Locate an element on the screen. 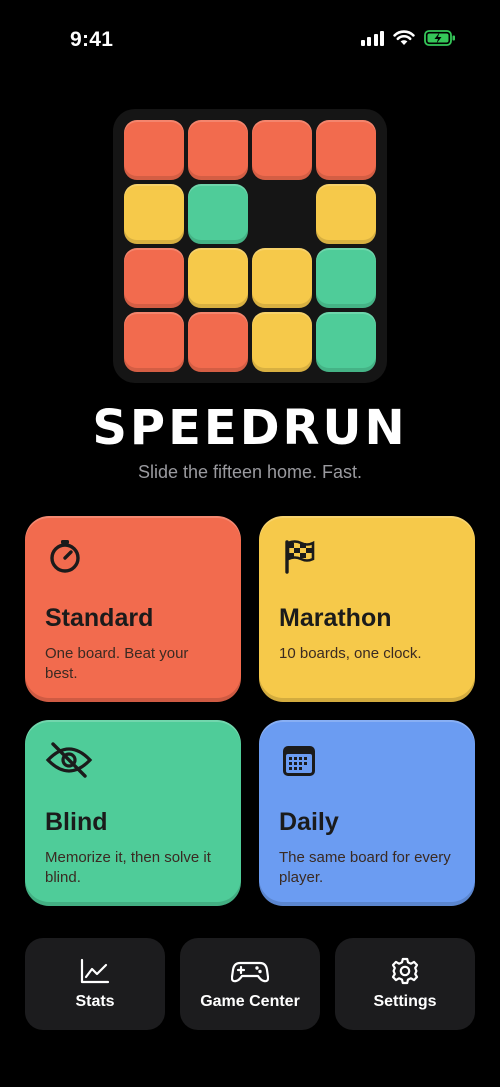 This screenshot has height=1087, width=500. mode-description: 10 boards, one clock. is located at coordinates (350, 653).